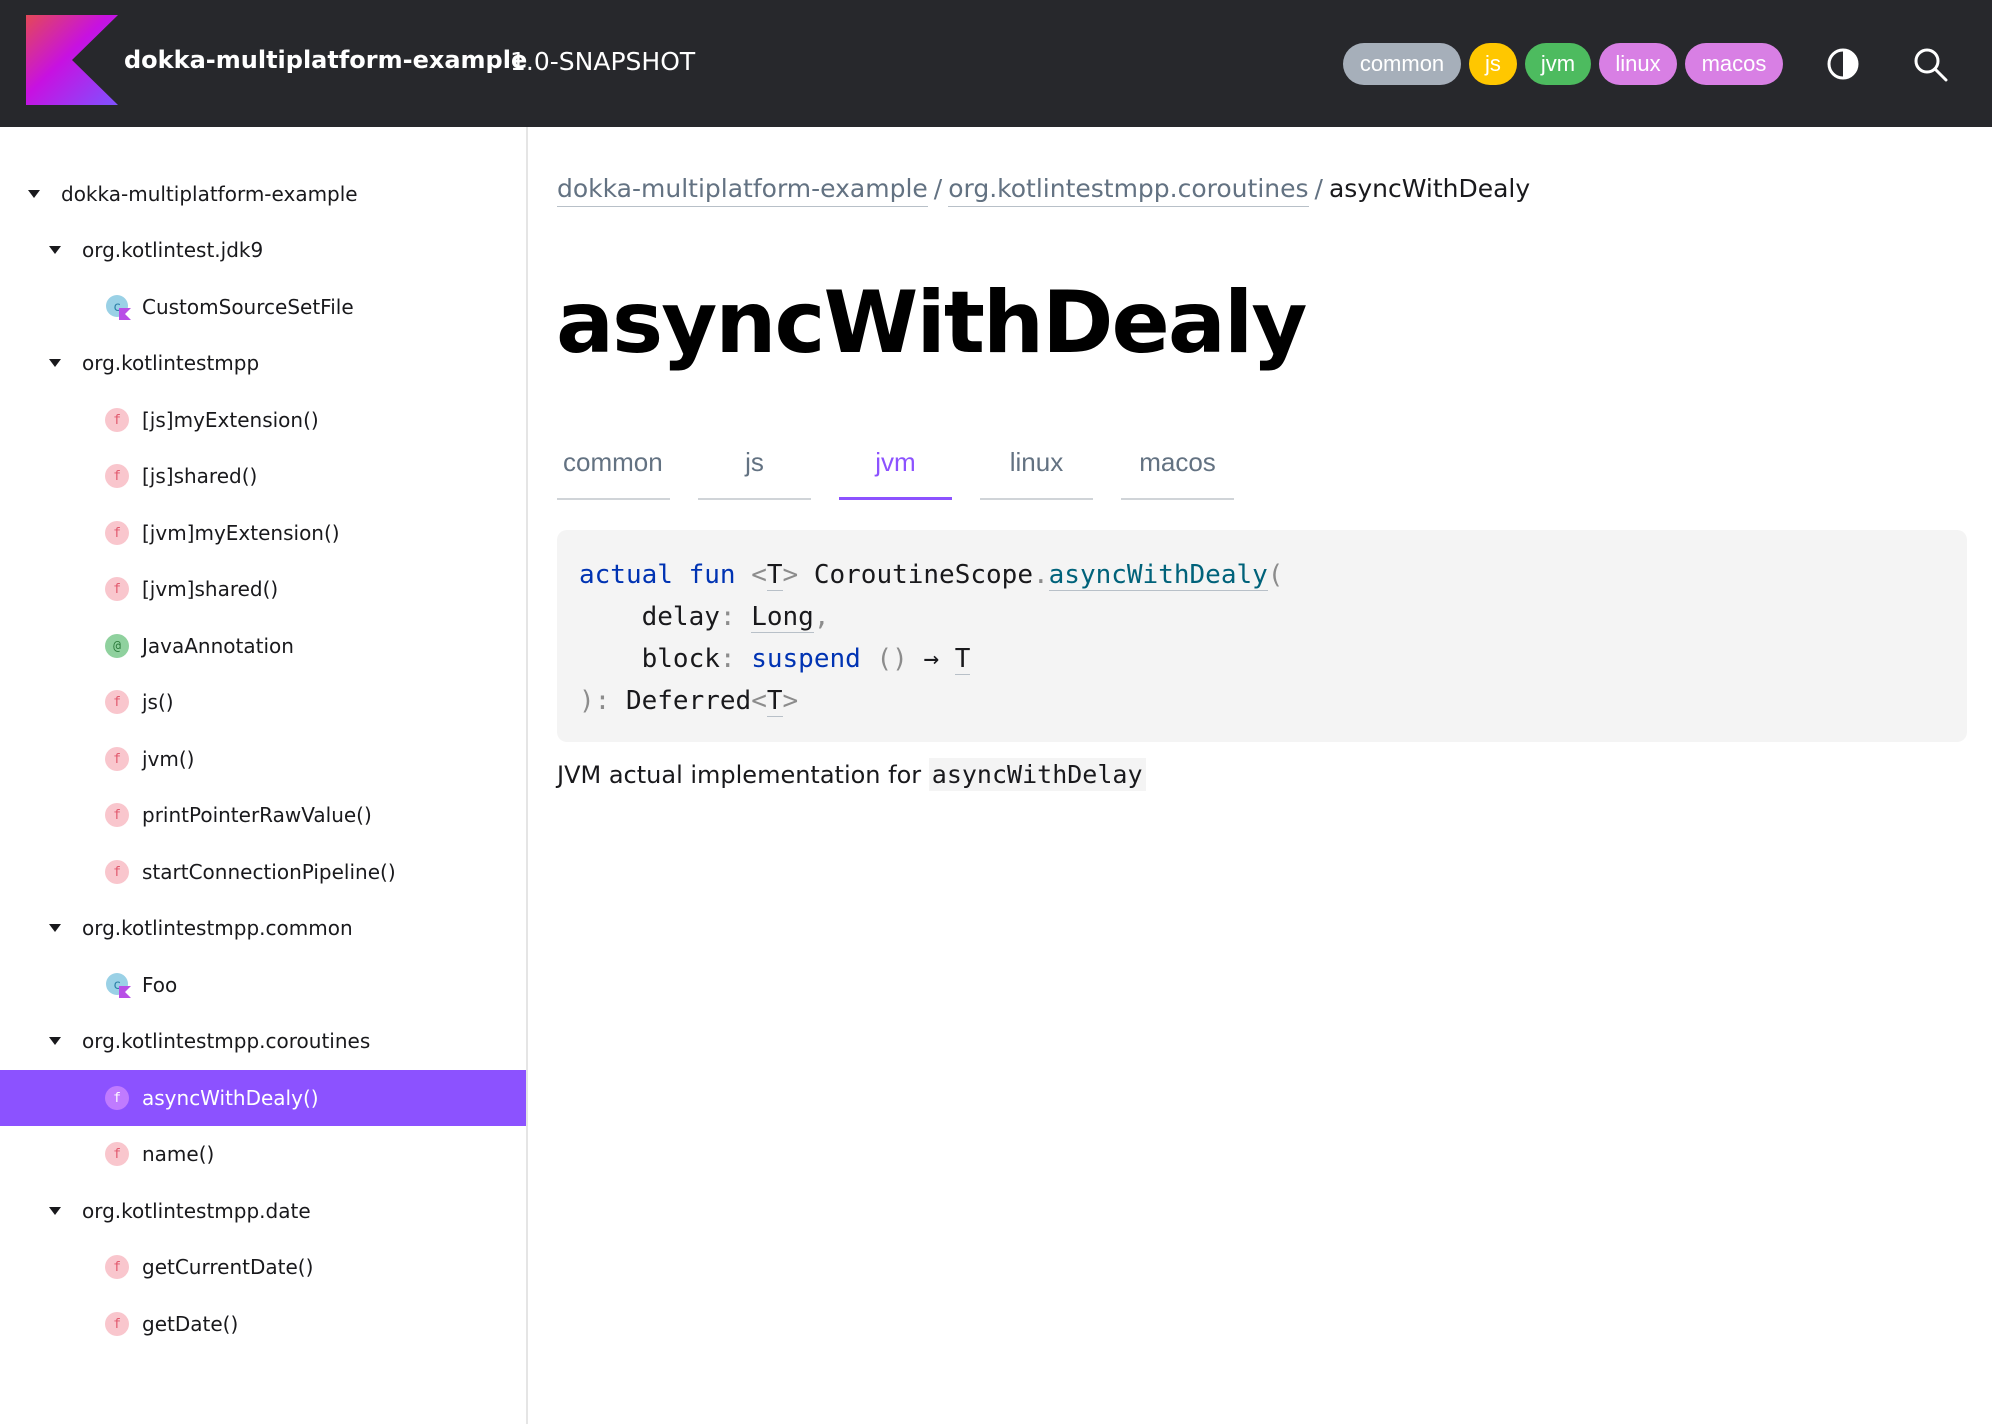 The height and width of the screenshot is (1424, 1992). Describe the element at coordinates (1429, 188) in the screenshot. I see `breadcrumb-current: asyncWithDealy` at that location.